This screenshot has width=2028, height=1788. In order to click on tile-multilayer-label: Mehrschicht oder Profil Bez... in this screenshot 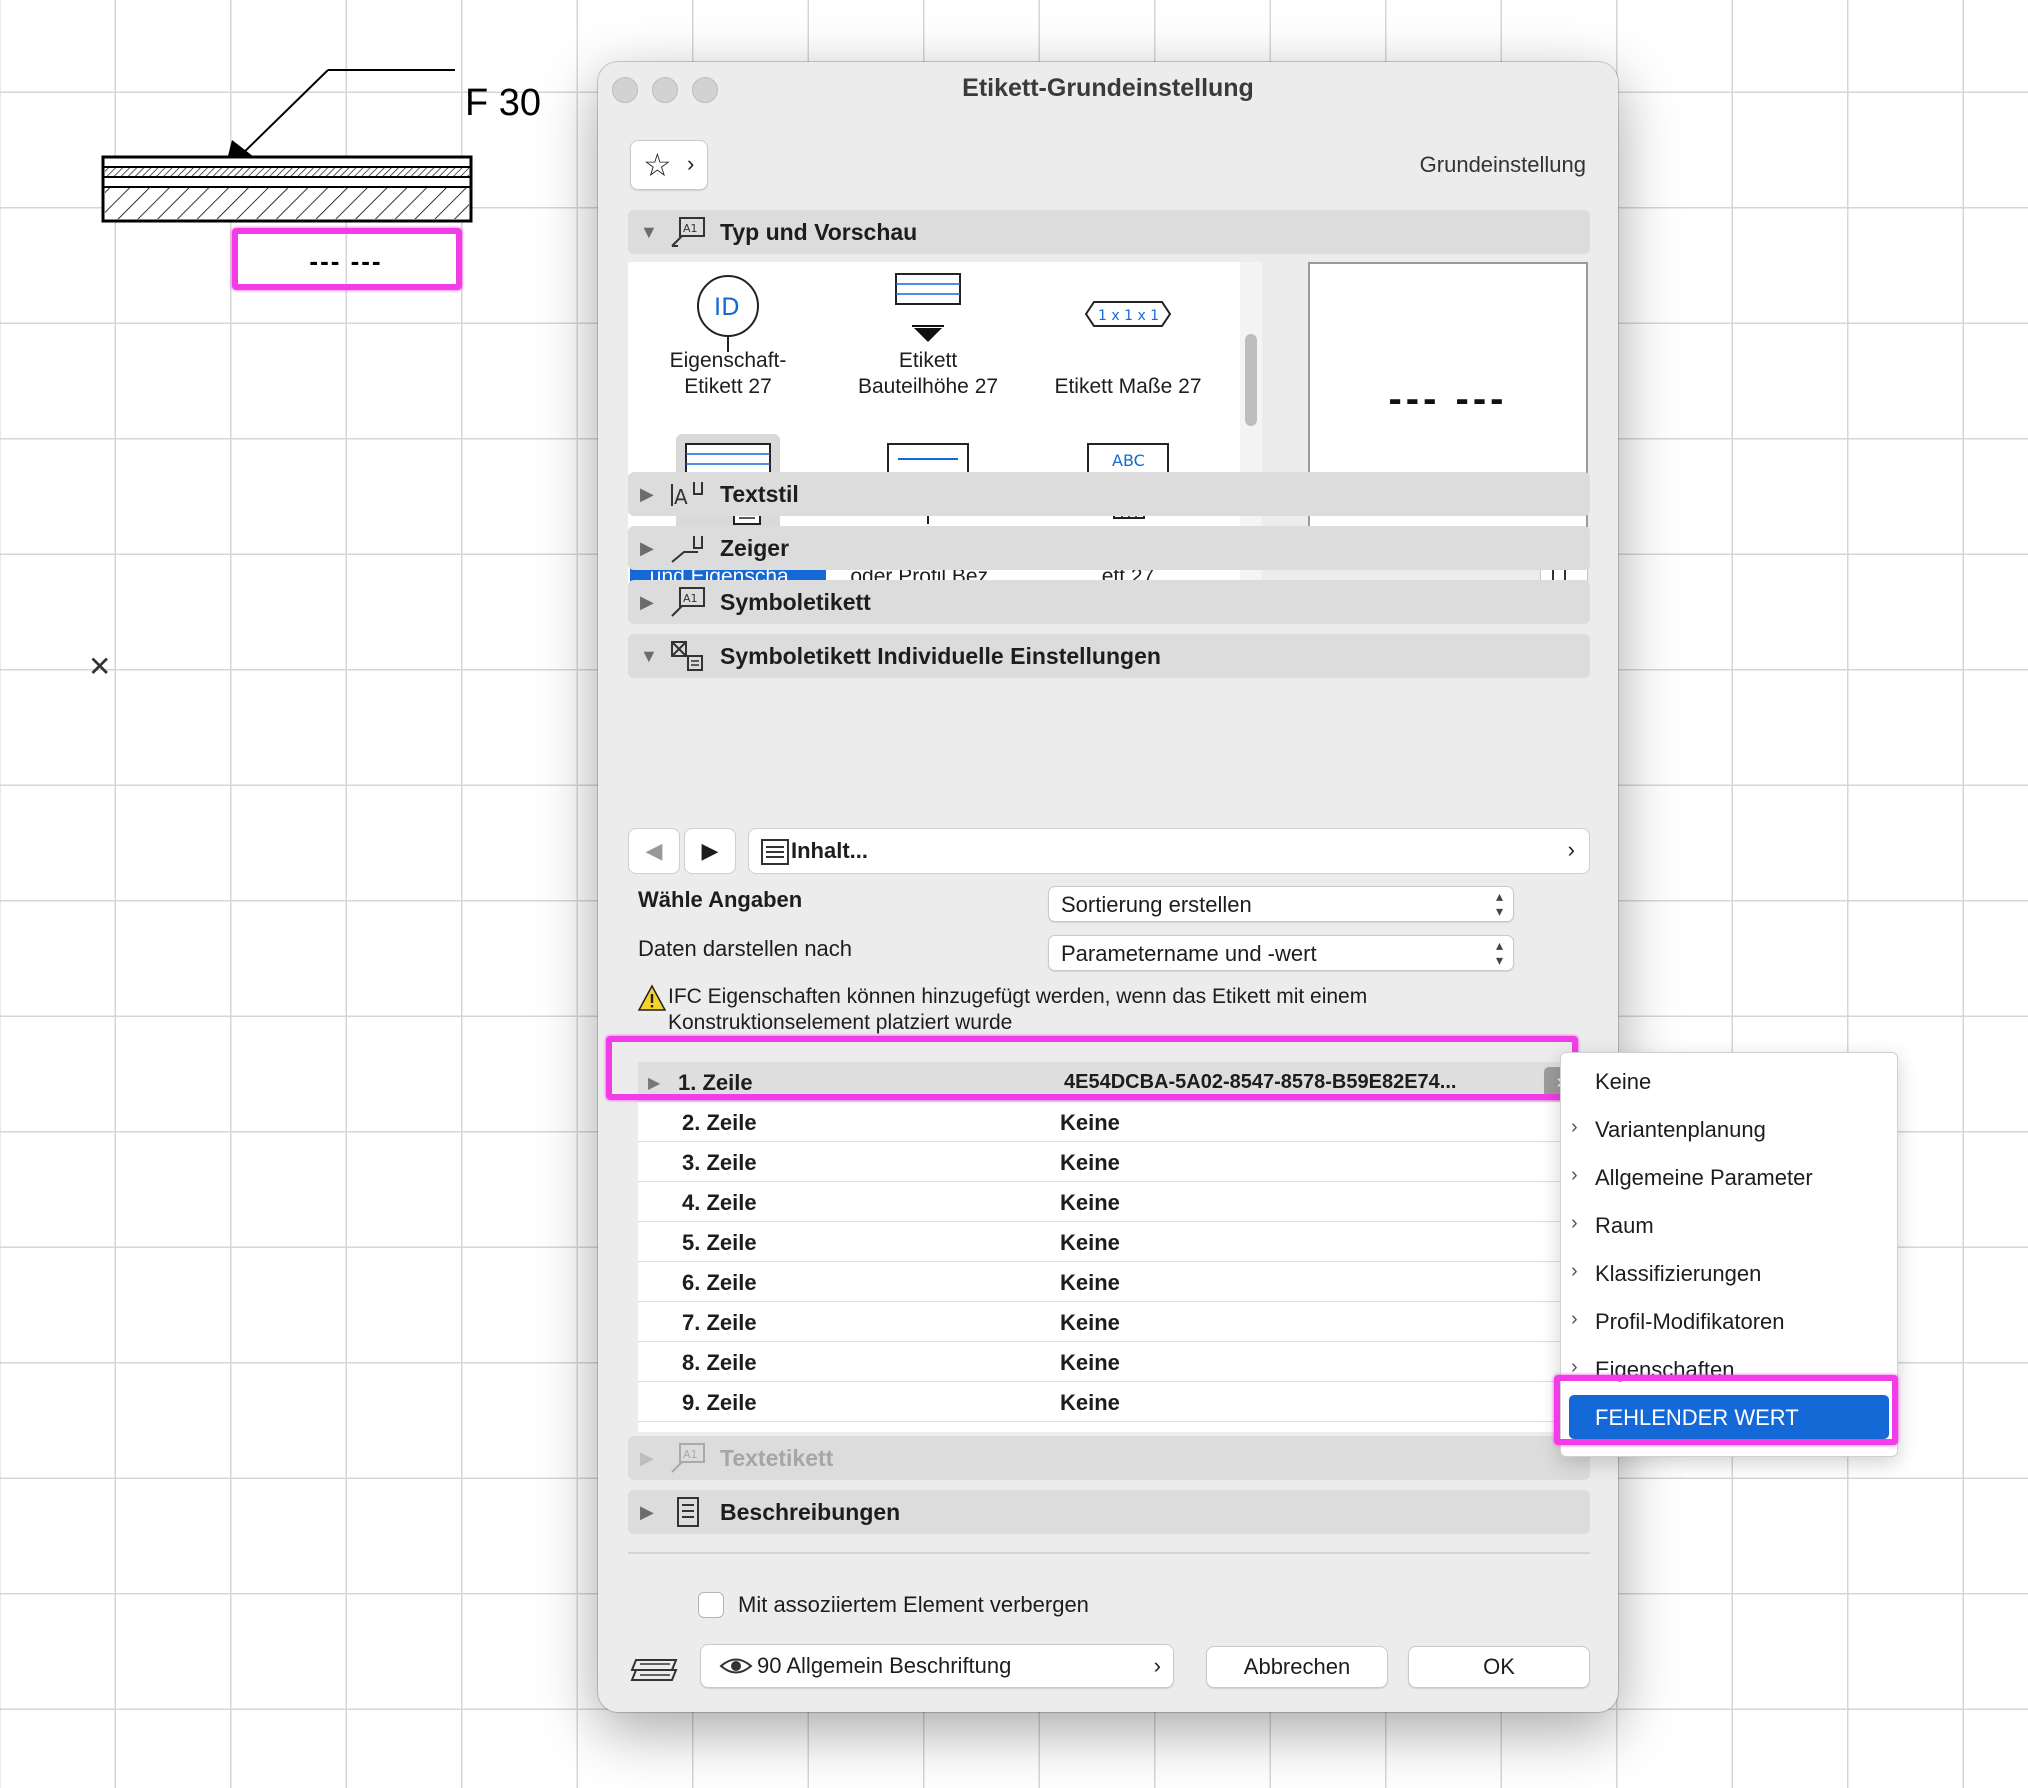, I will do `click(928, 517)`.